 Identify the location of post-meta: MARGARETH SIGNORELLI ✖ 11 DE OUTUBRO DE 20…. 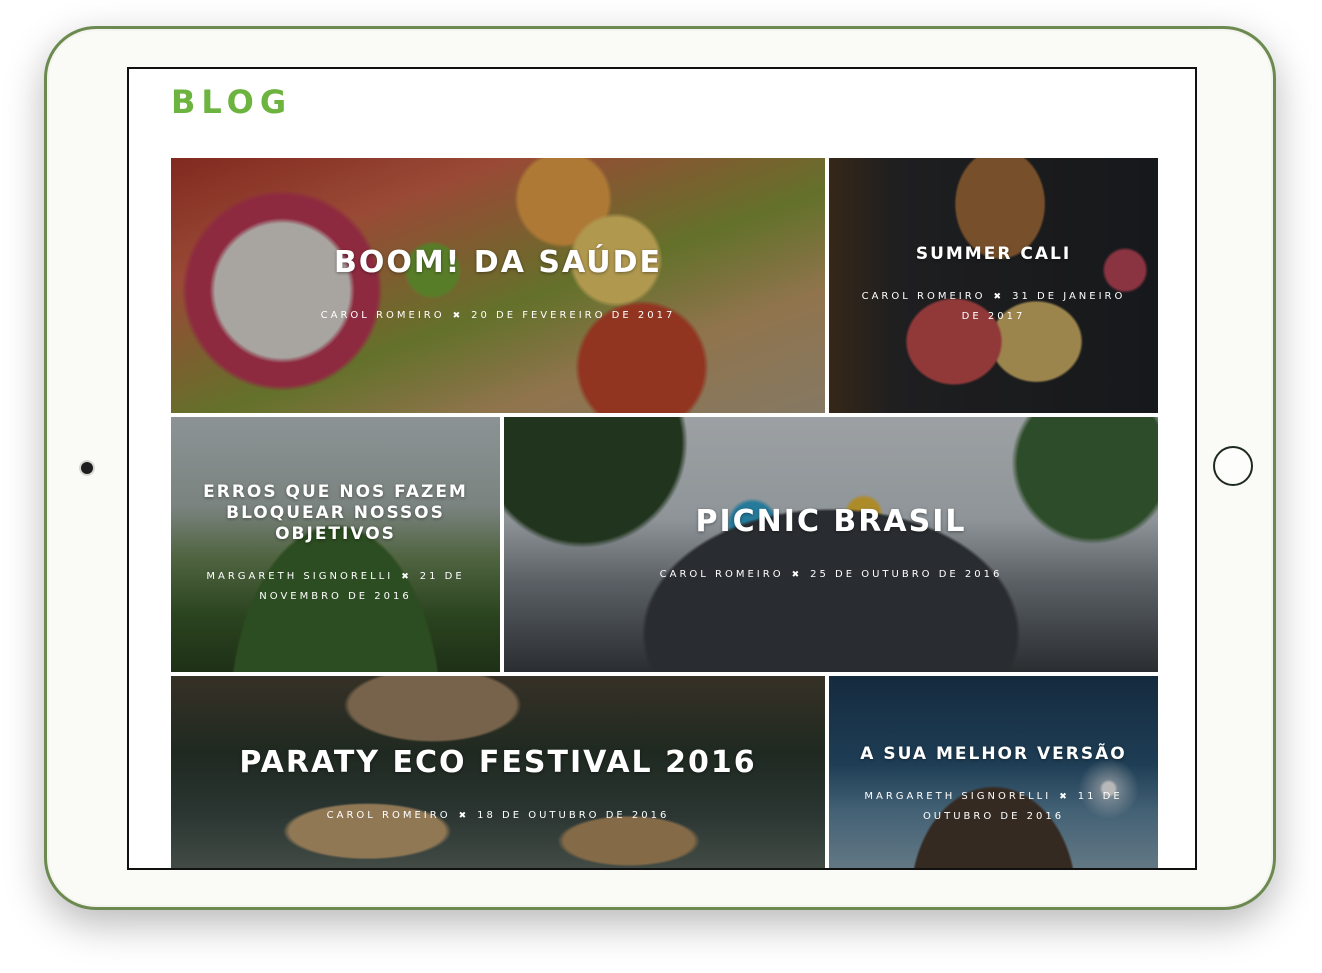
(993, 807).